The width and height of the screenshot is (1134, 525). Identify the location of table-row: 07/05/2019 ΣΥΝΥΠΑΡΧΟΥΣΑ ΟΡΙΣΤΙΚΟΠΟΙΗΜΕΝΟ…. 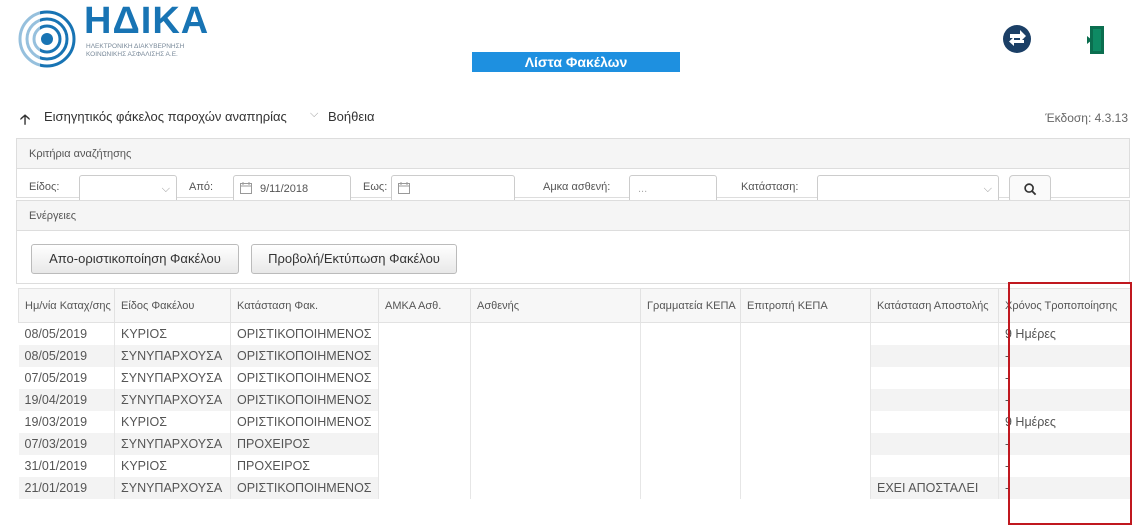
(574, 377).